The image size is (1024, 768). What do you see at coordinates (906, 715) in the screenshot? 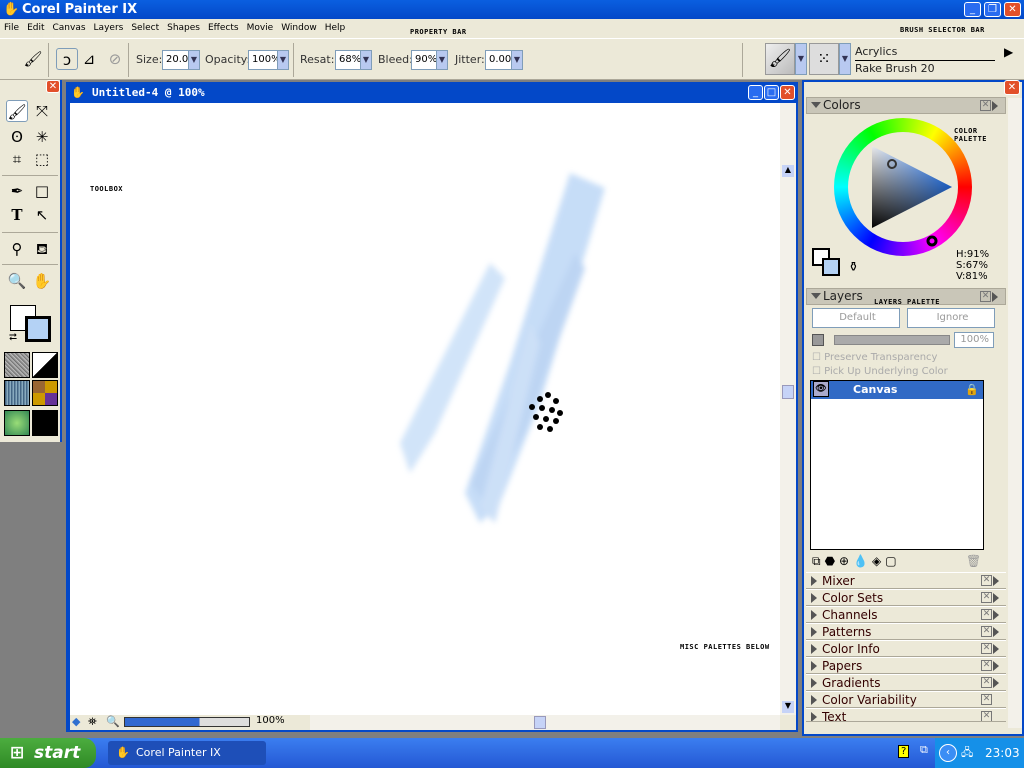
I see `palette-text: Text ✕` at bounding box center [906, 715].